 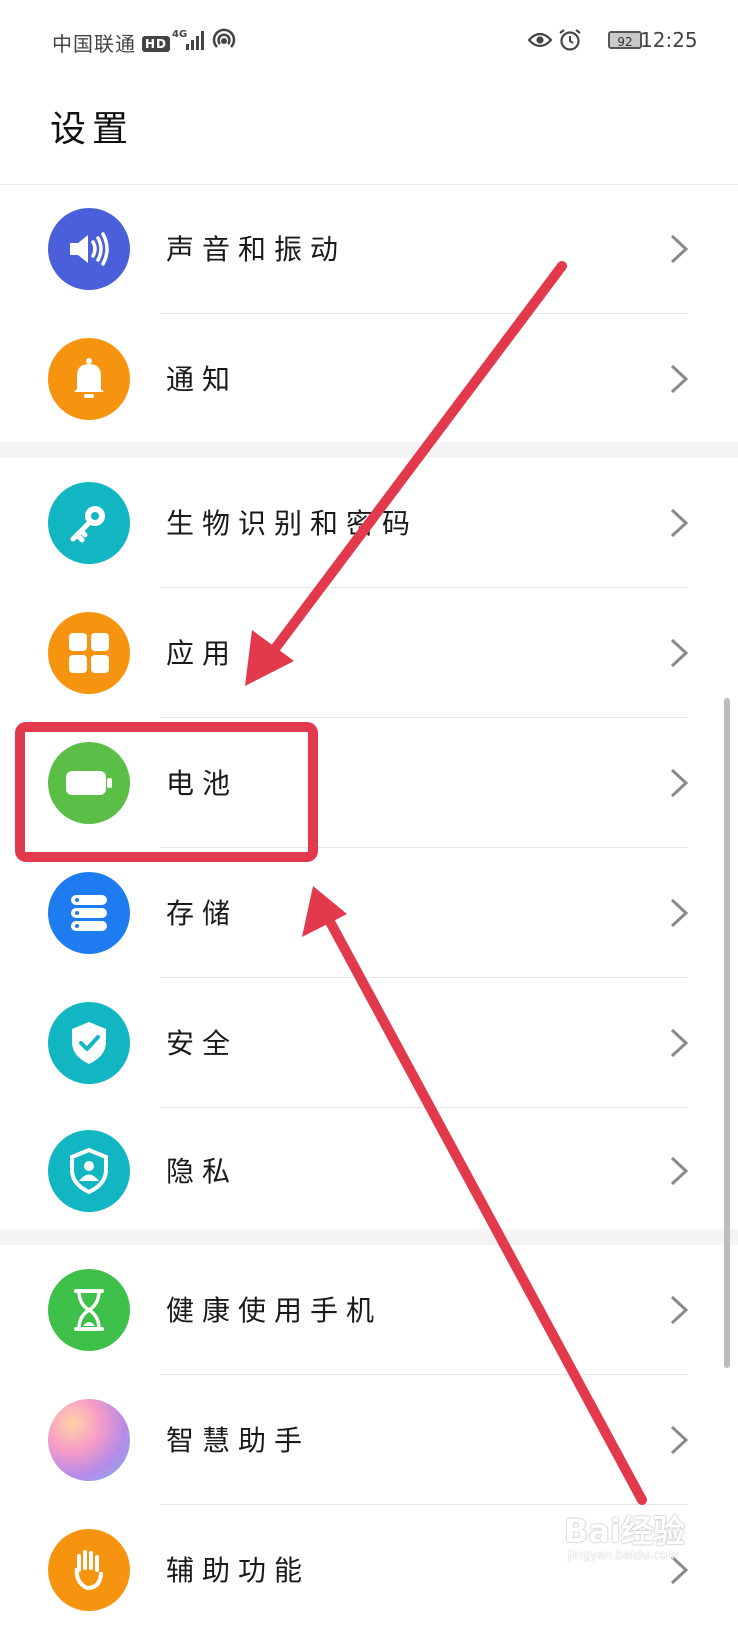 I want to click on page-title: 设置, so click(x=92, y=129).